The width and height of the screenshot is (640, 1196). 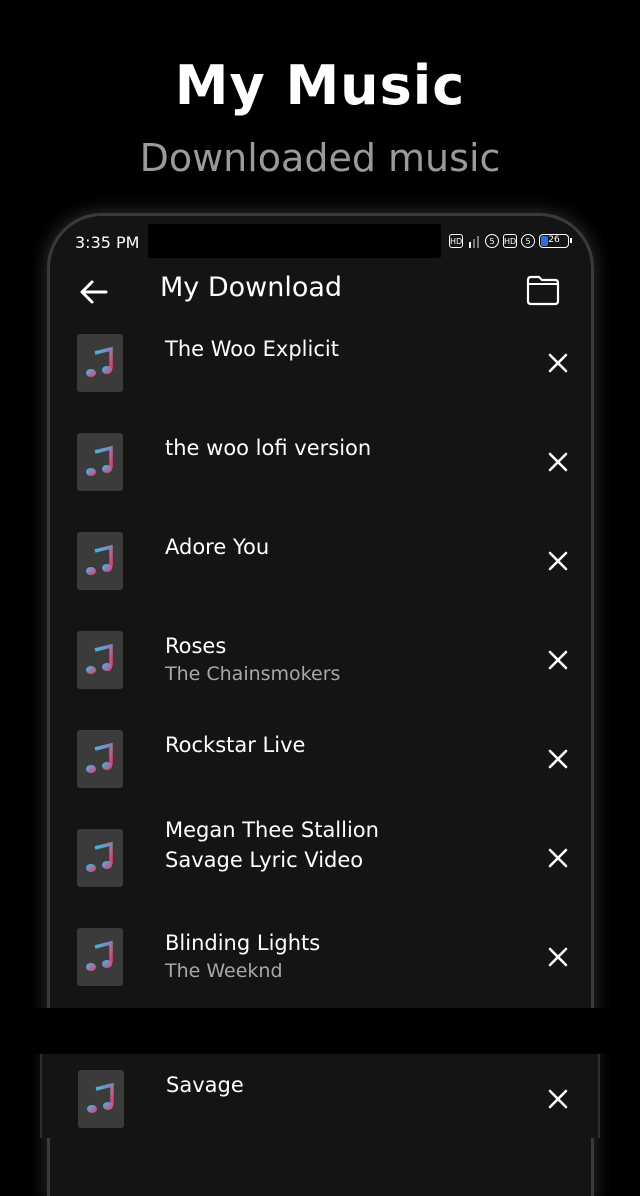 What do you see at coordinates (320, 571) in the screenshot?
I see `list-item: Adore You` at bounding box center [320, 571].